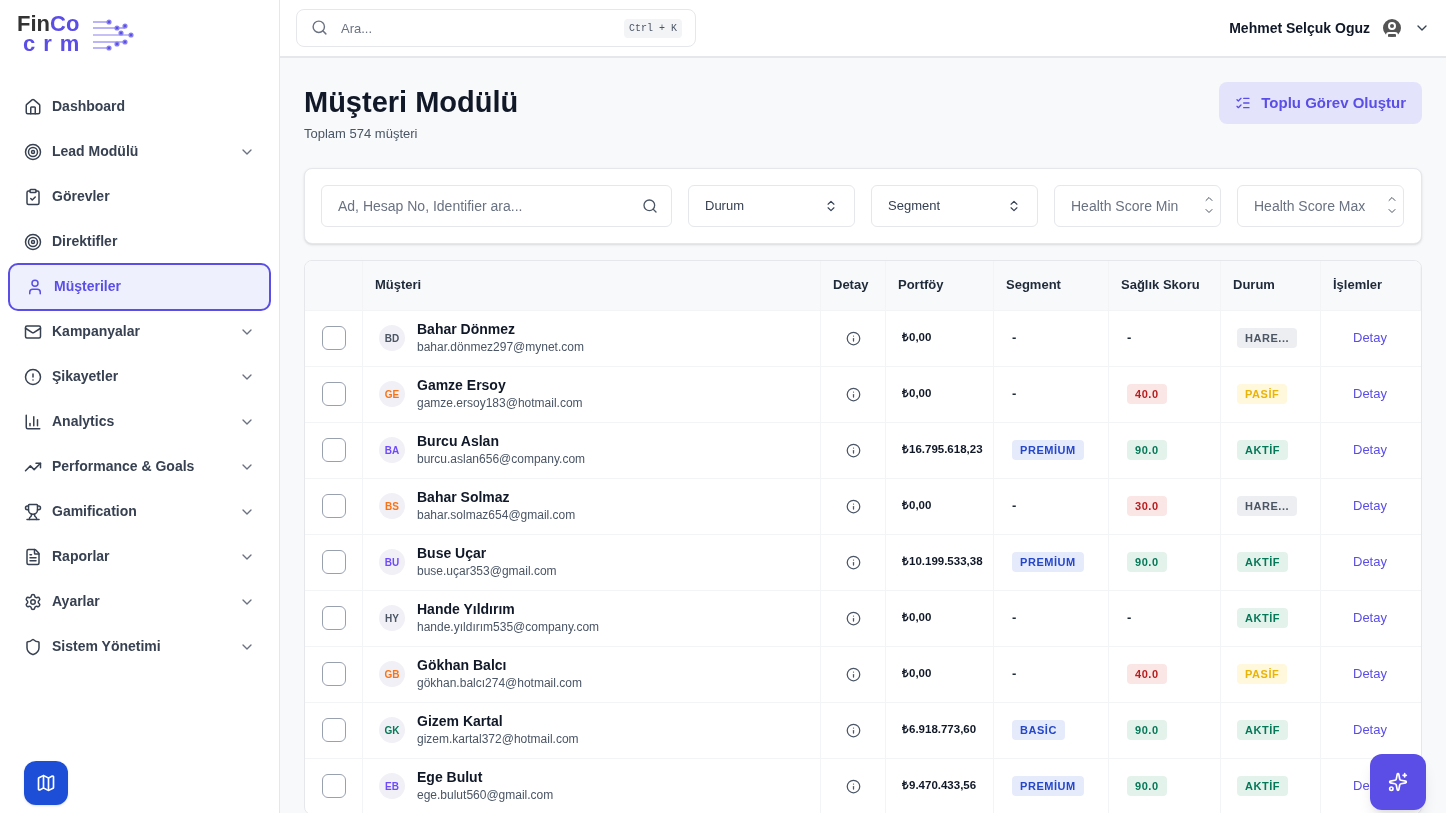  Describe the element at coordinates (35, 286) in the screenshot. I see `user-icon` at that location.